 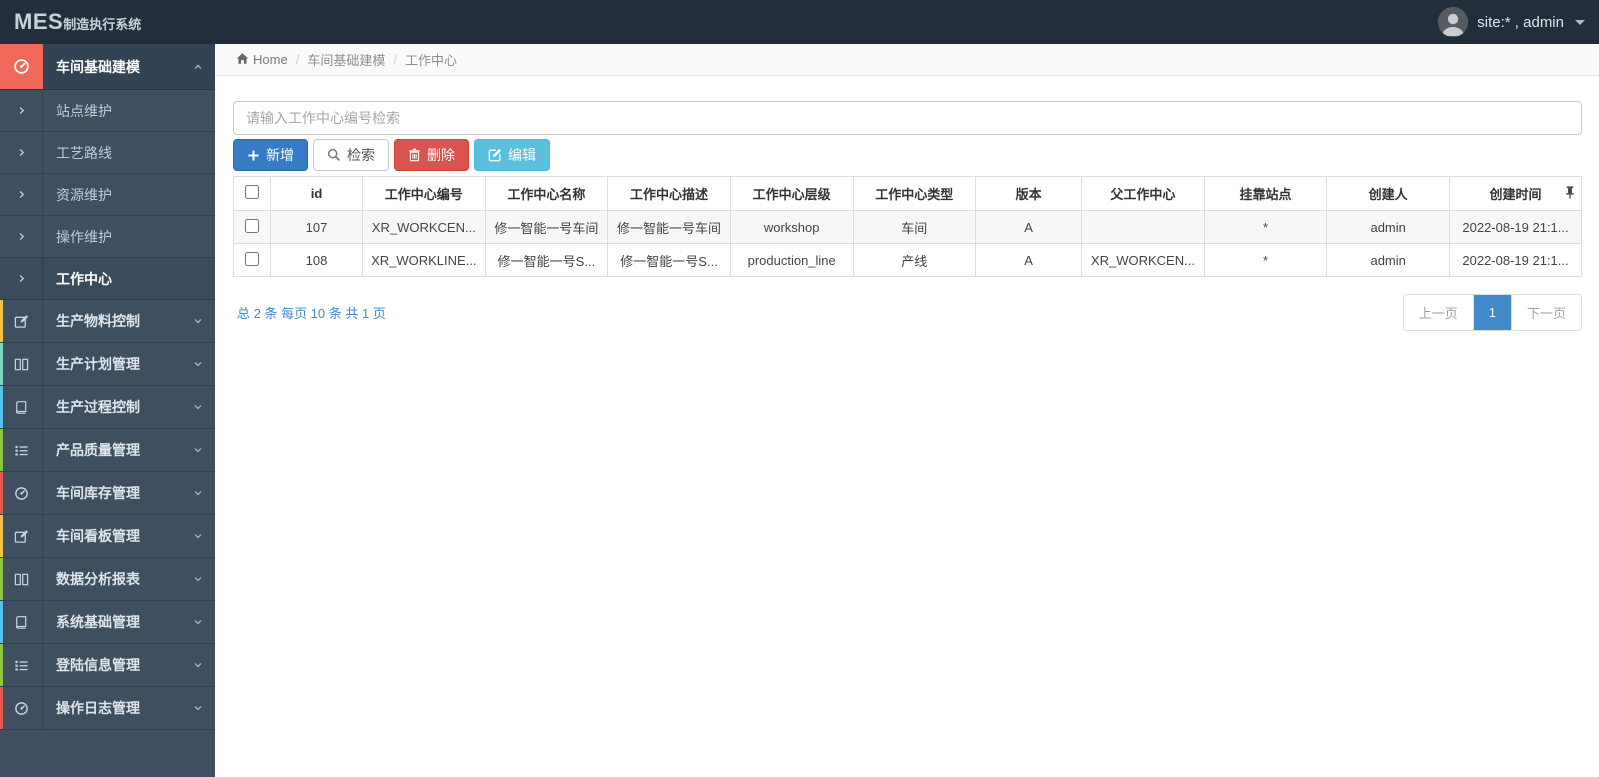 What do you see at coordinates (107, 364) in the screenshot?
I see `sidebar-item-plan-management: 生产计划管理` at bounding box center [107, 364].